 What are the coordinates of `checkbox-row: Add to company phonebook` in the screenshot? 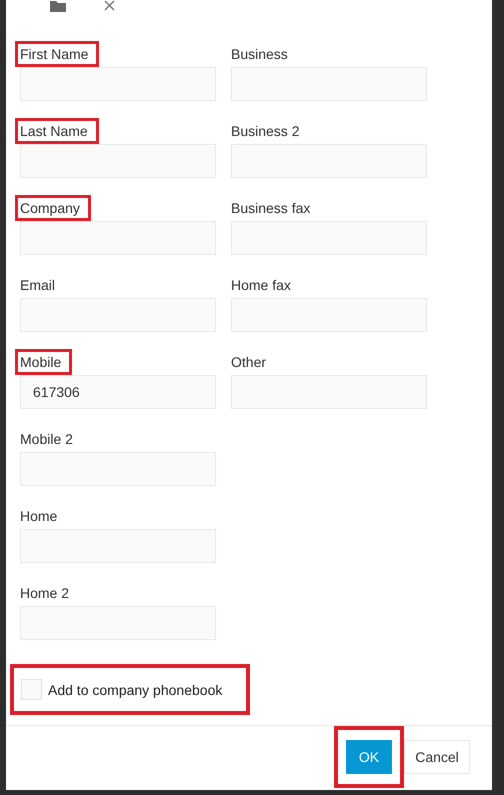 It's located at (130, 689).